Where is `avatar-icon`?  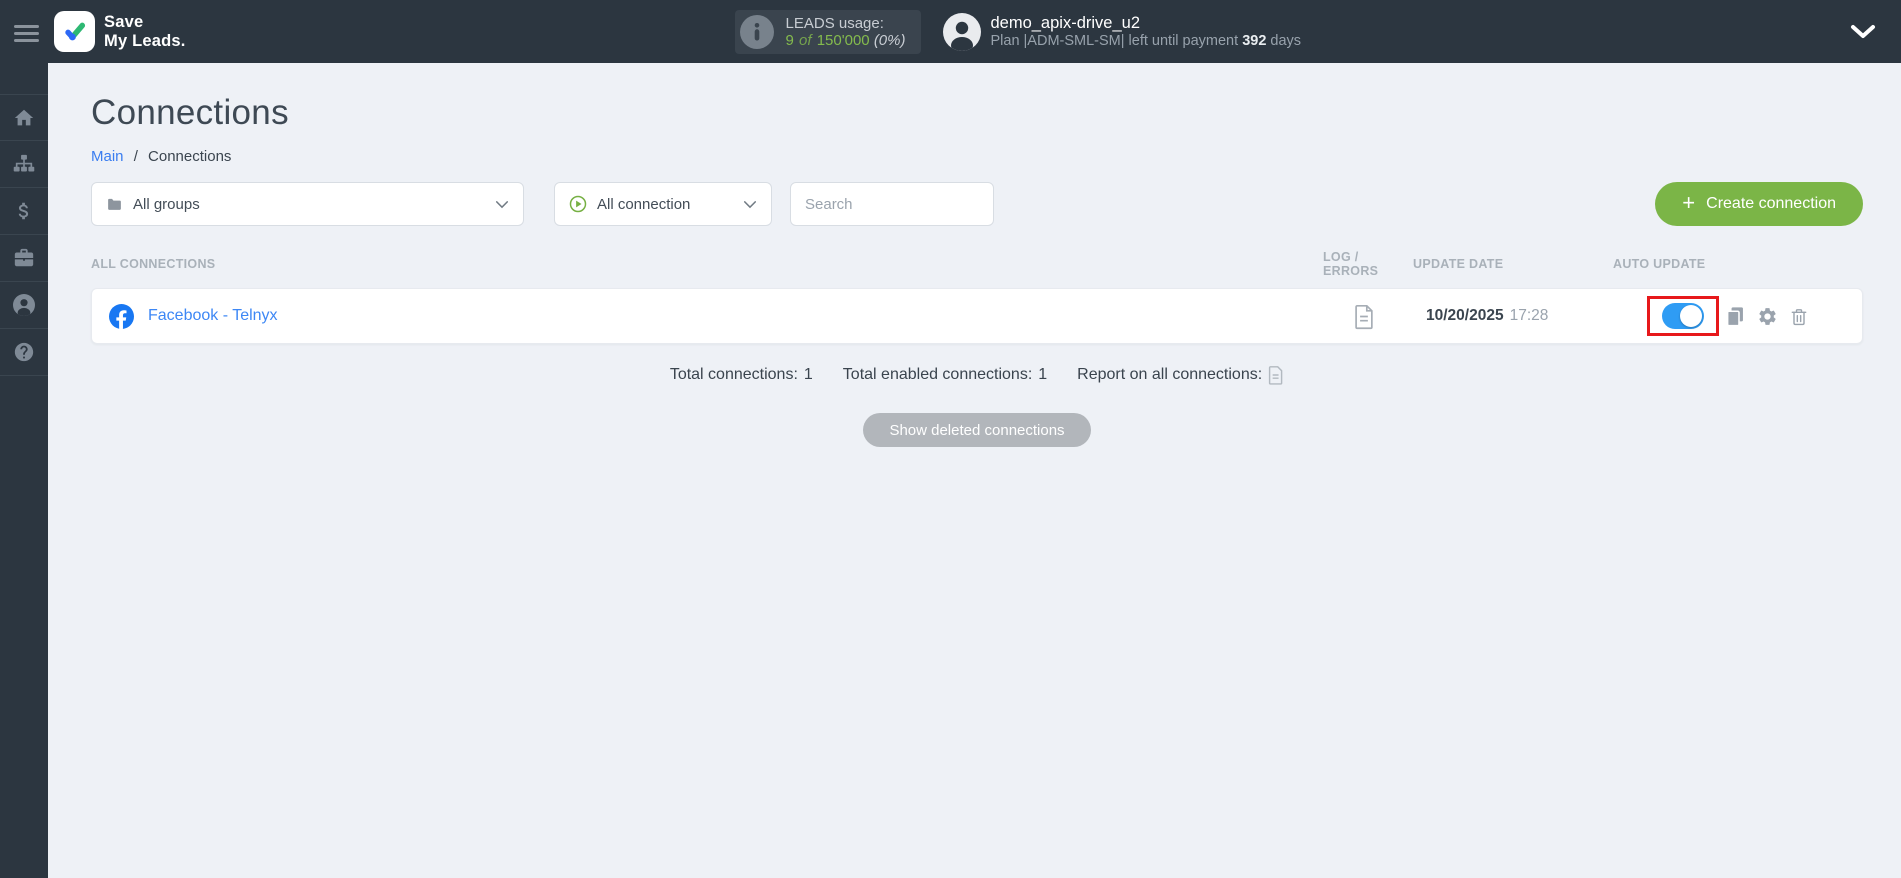
avatar-icon is located at coordinates (962, 31).